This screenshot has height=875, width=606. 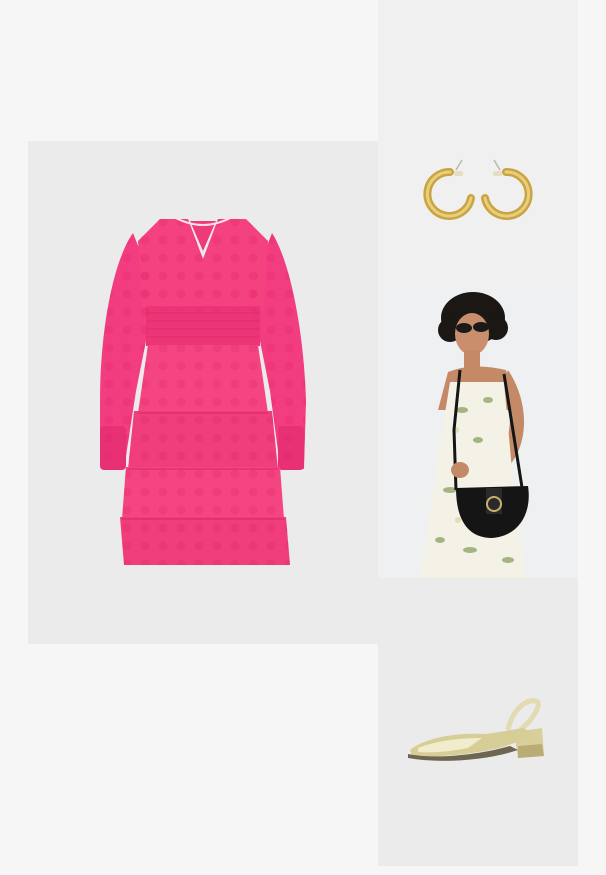 I want to click on gold-hoop-earrings-image, so click(x=478, y=189).